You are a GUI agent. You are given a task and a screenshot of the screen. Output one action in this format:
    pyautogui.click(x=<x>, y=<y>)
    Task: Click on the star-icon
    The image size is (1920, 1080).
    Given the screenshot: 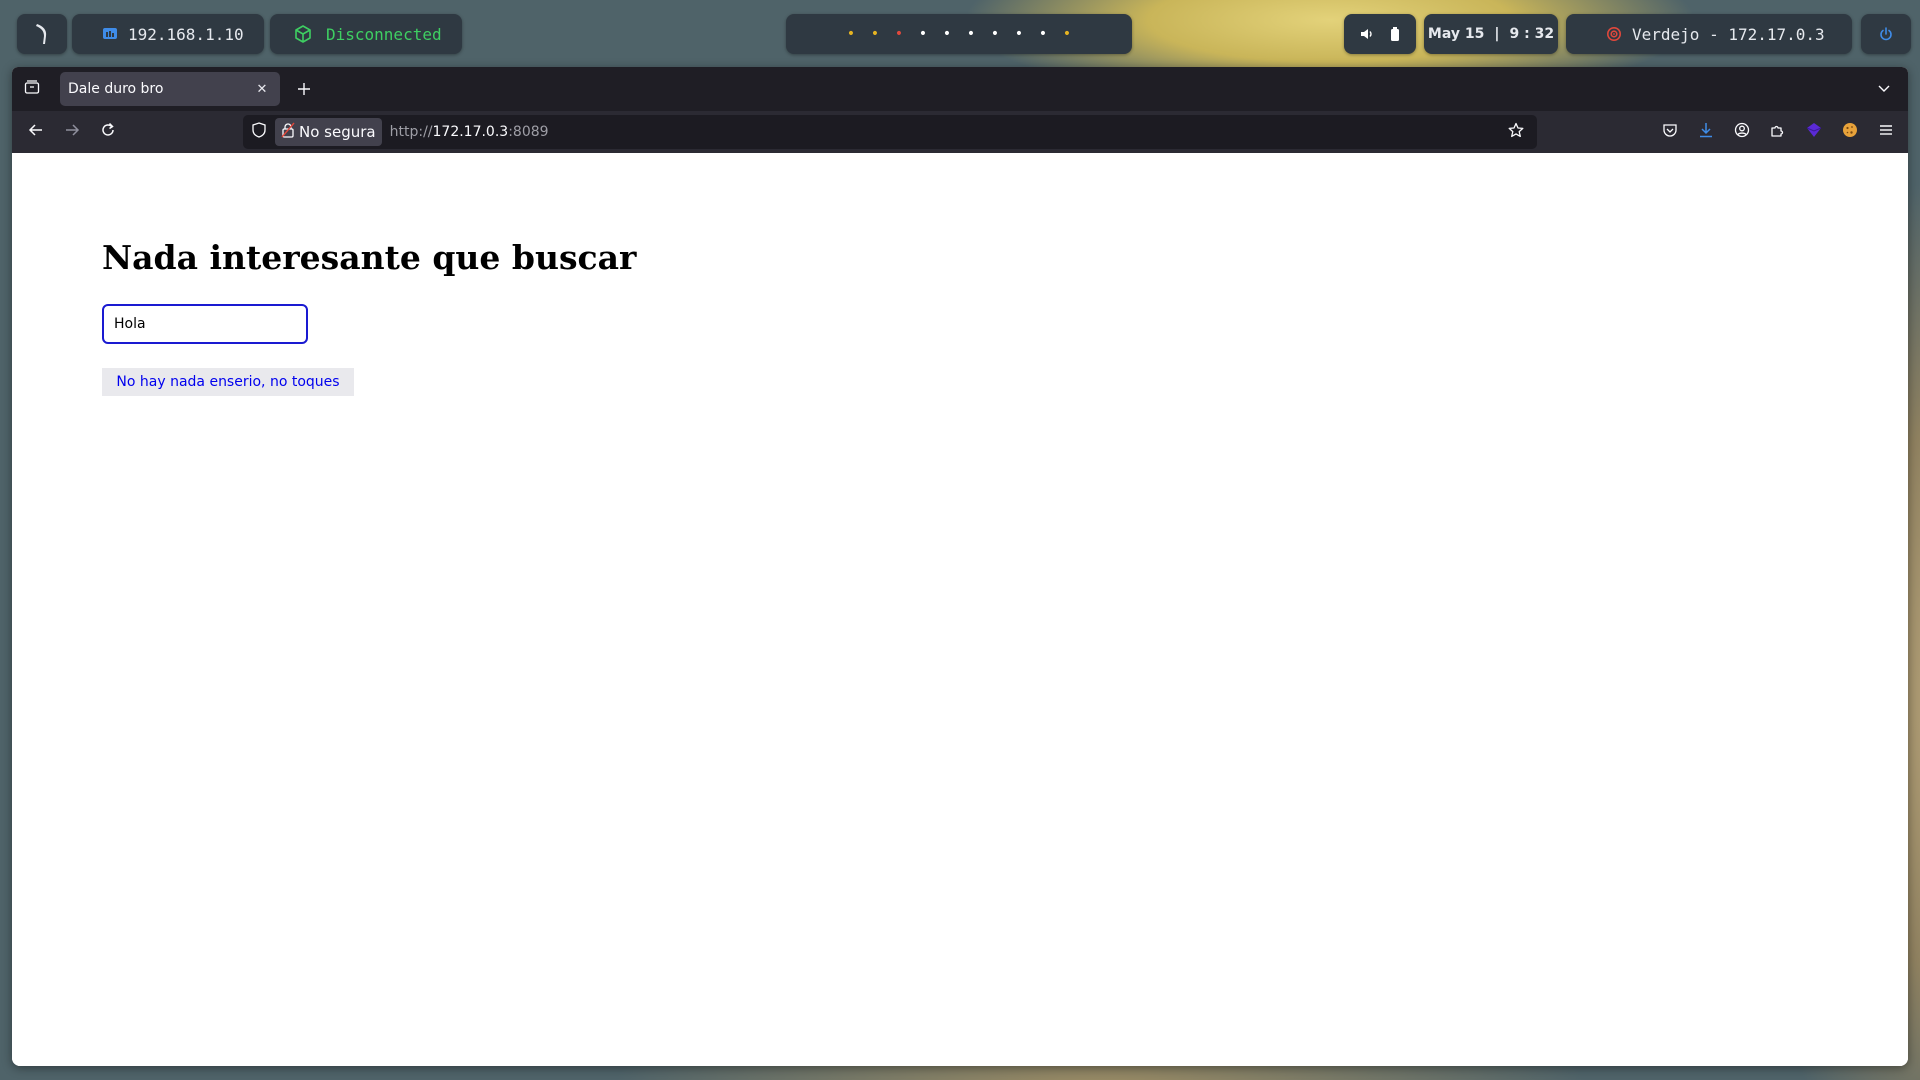 What is the action you would take?
    pyautogui.click(x=1516, y=132)
    